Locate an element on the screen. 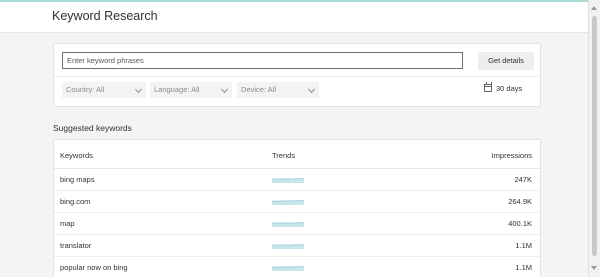 The height and width of the screenshot is (277, 600). card-divider is located at coordinates (297, 76).